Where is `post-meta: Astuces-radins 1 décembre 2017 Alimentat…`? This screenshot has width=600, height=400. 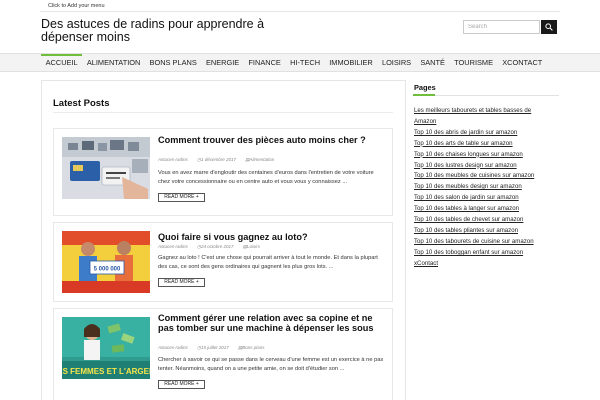 post-meta: Astuces-radins 1 décembre 2017 Alimentat… is located at coordinates (220, 160).